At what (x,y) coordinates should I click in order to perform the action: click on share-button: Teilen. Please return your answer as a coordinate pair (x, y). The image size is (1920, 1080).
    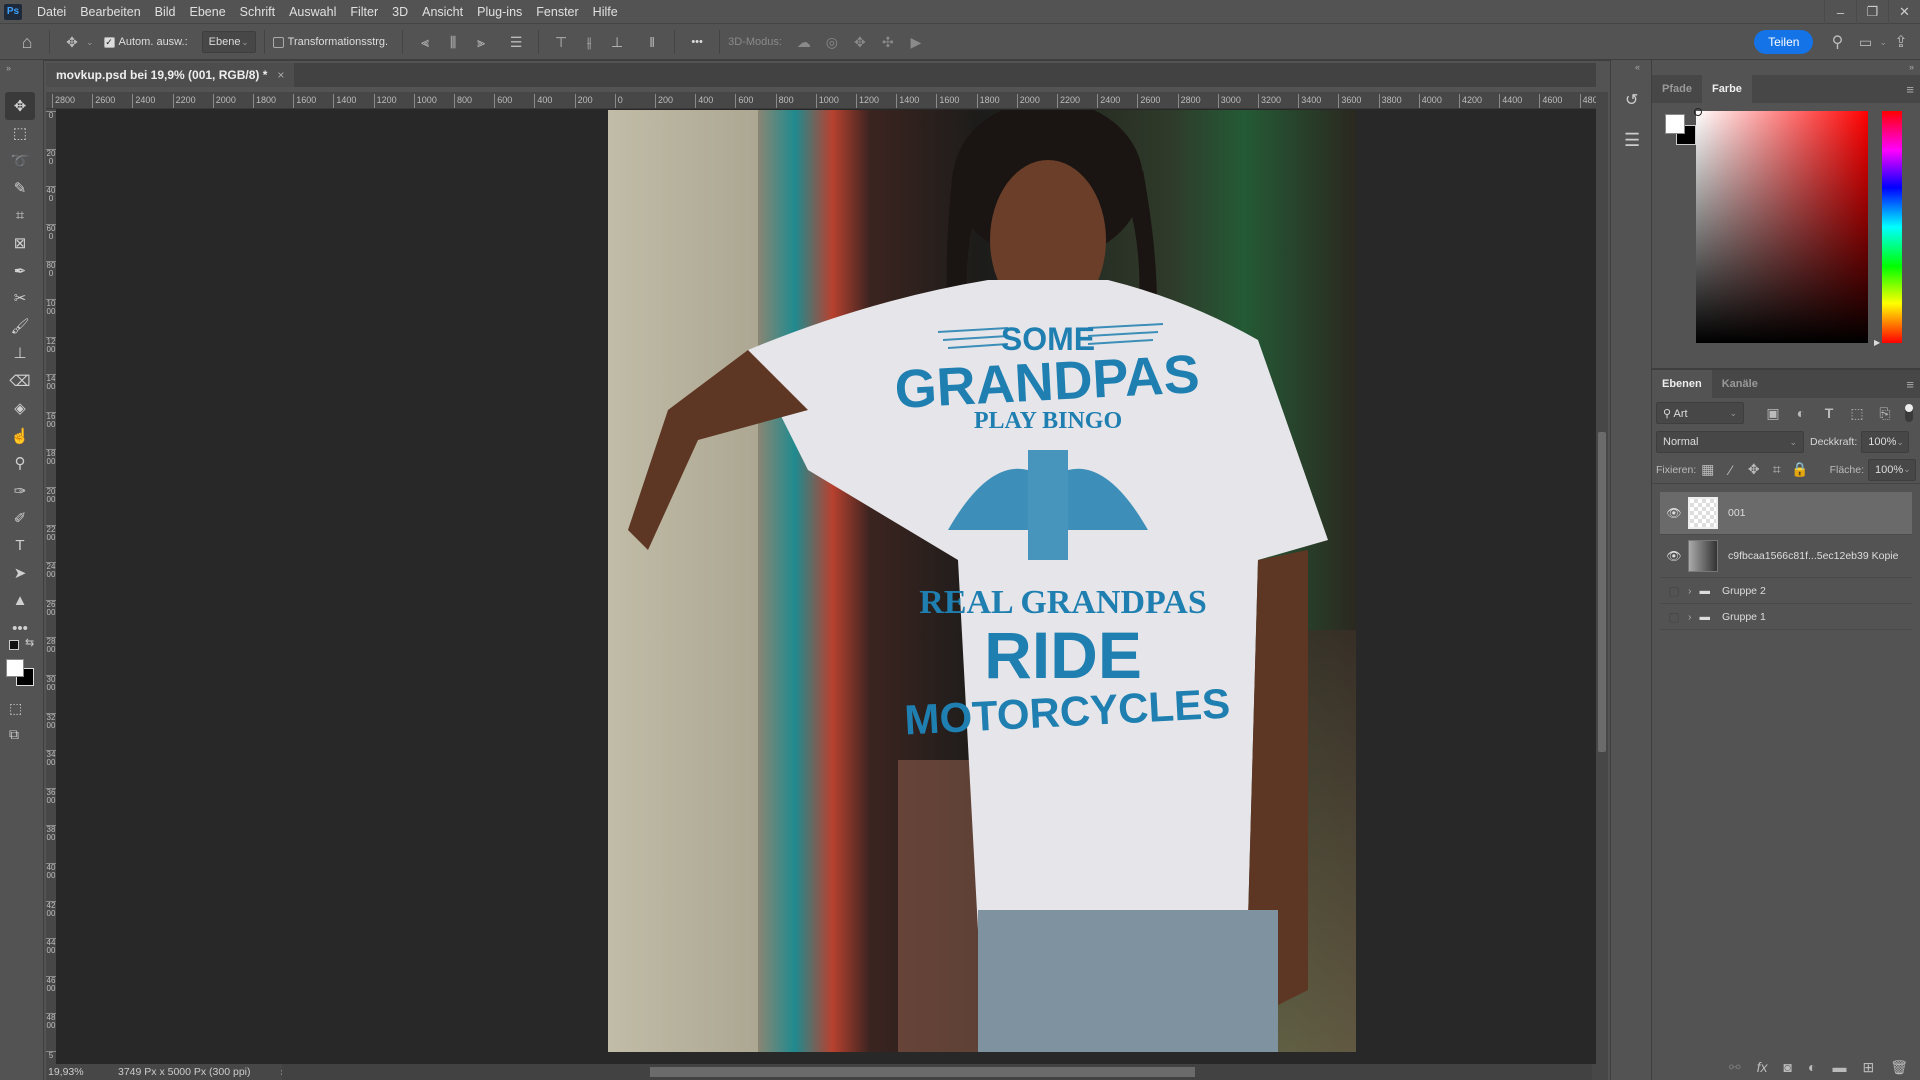
    Looking at the image, I should click on (1784, 42).